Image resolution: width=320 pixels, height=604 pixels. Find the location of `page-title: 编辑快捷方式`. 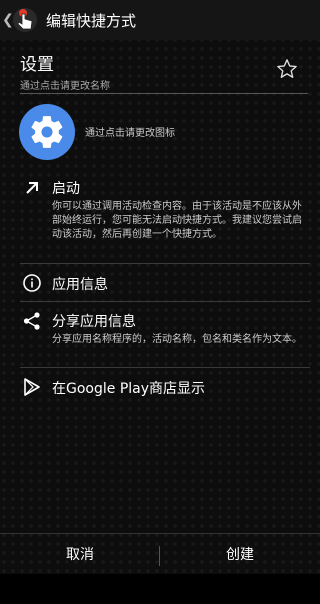

page-title: 编辑快捷方式 is located at coordinates (91, 20).